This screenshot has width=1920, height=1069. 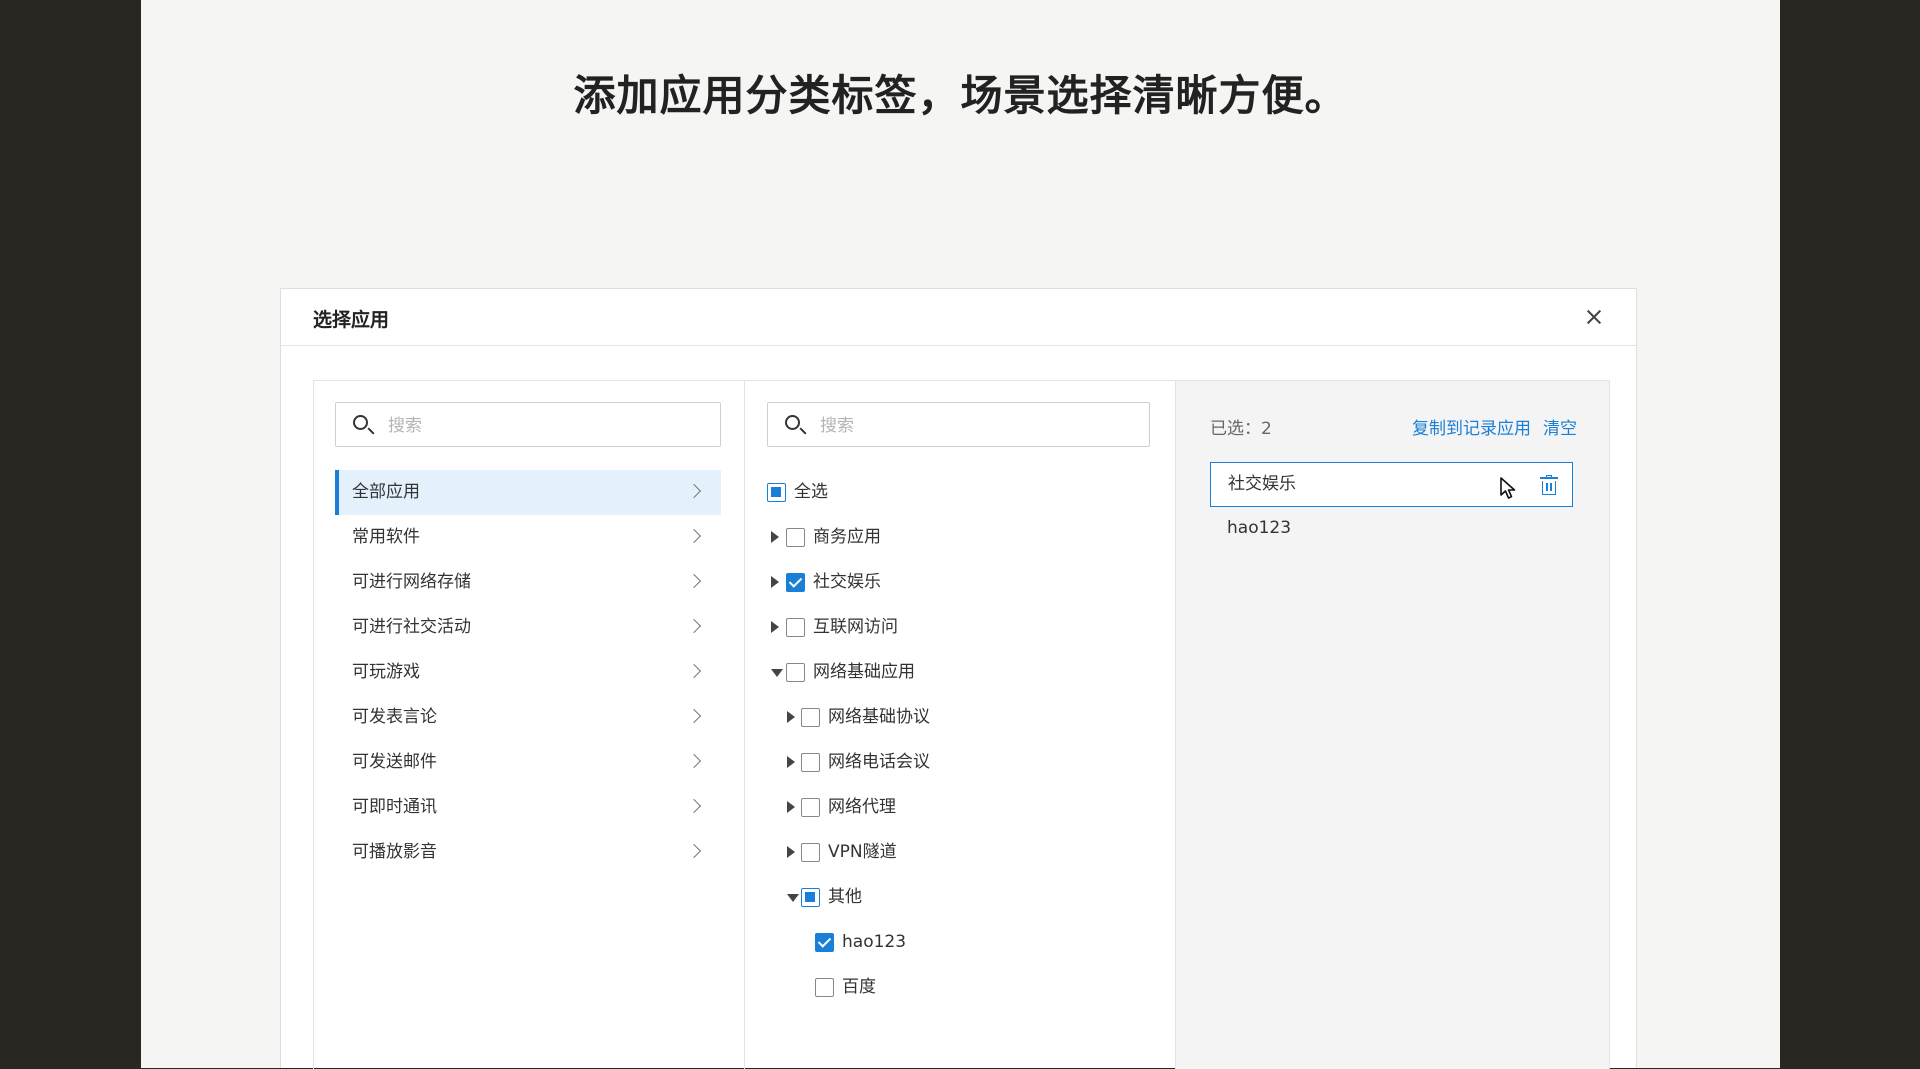 What do you see at coordinates (962, 672) in the screenshot?
I see `tree-node: 网络基础应用` at bounding box center [962, 672].